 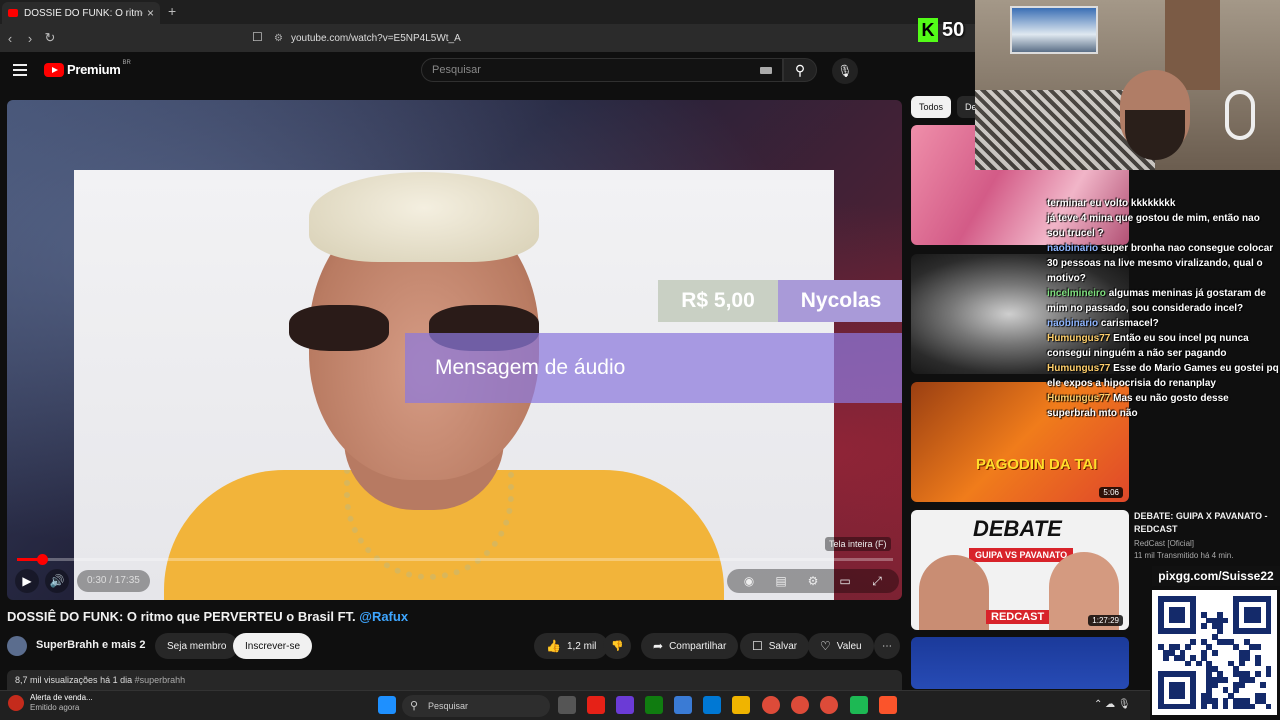 I want to click on channel-name: SuperBrahh e mais 2, so click(x=90, y=645).